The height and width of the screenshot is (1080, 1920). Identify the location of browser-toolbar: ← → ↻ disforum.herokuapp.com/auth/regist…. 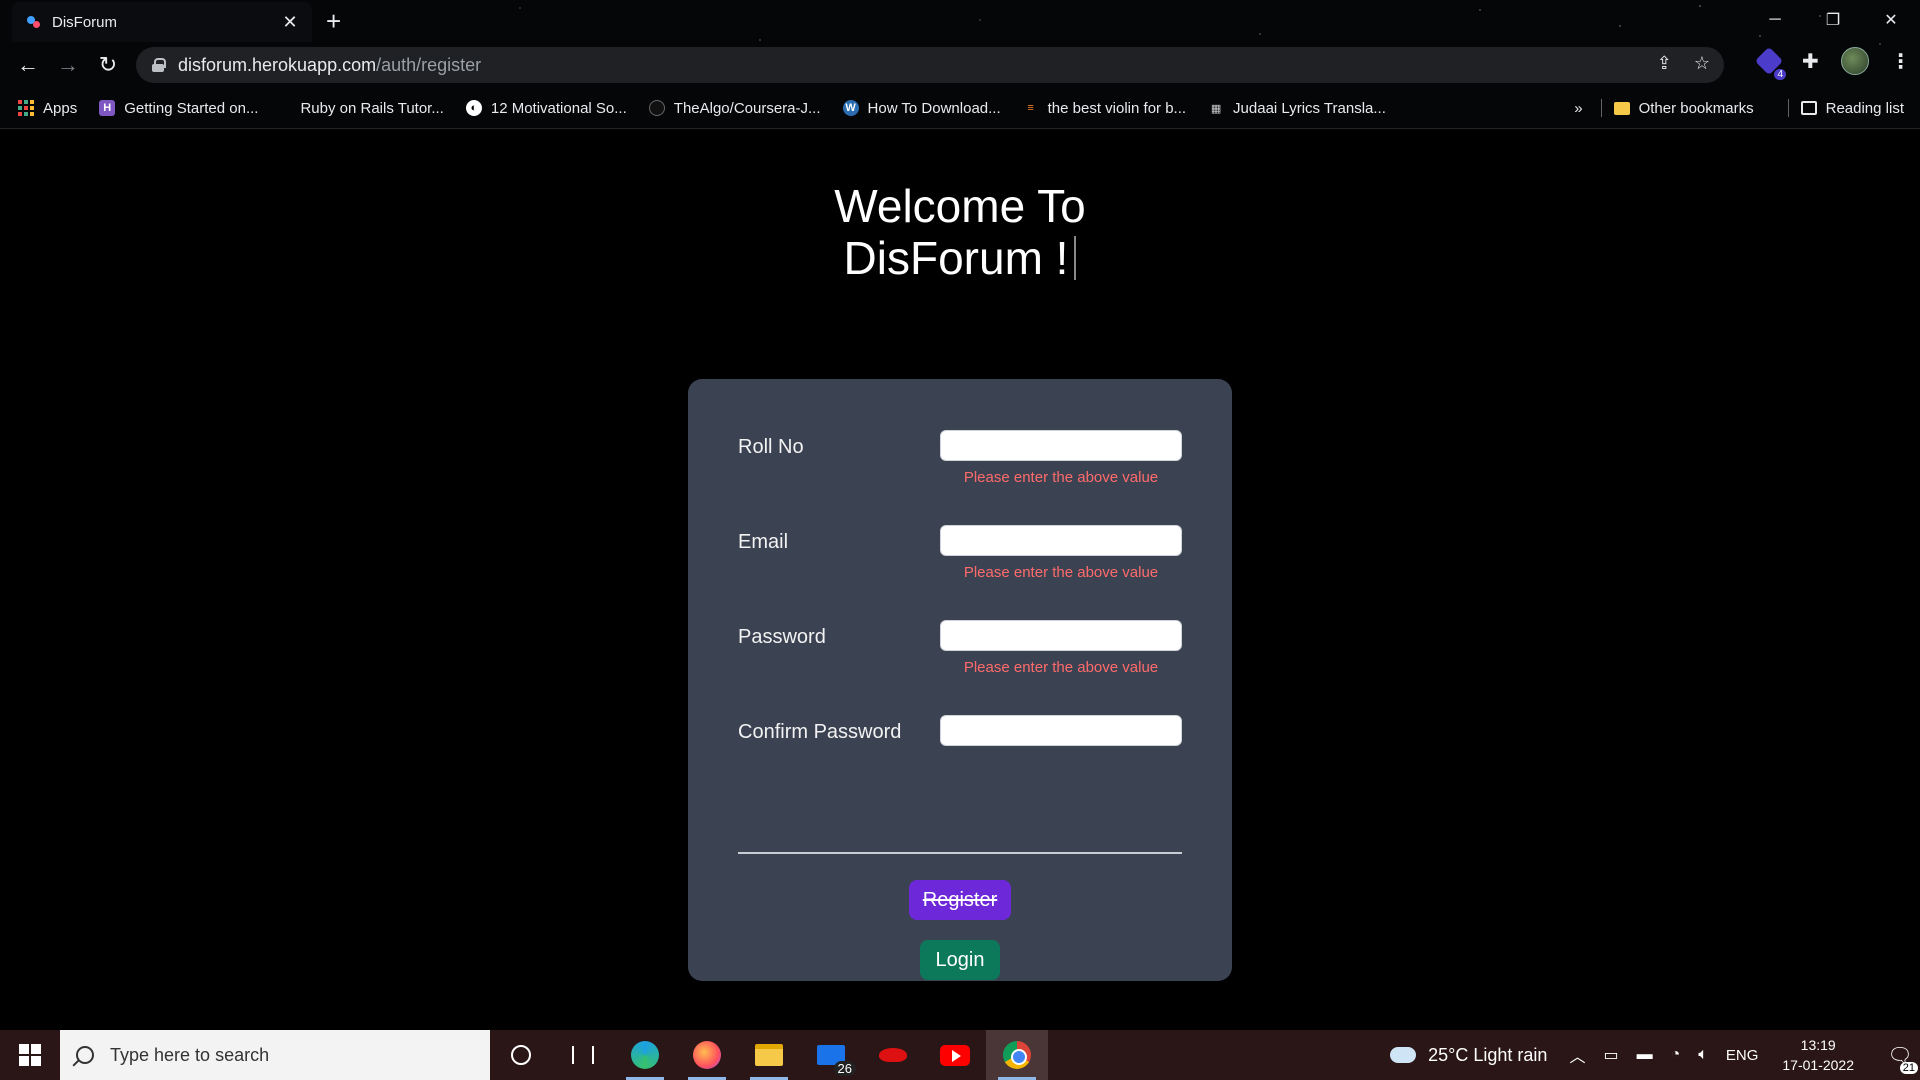
(960, 65).